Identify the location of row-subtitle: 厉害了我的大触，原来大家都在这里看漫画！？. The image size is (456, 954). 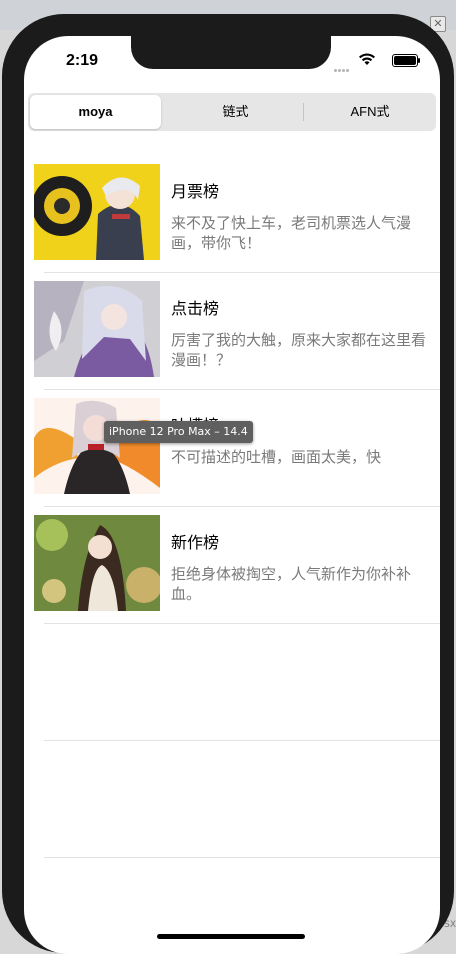
(299, 350).